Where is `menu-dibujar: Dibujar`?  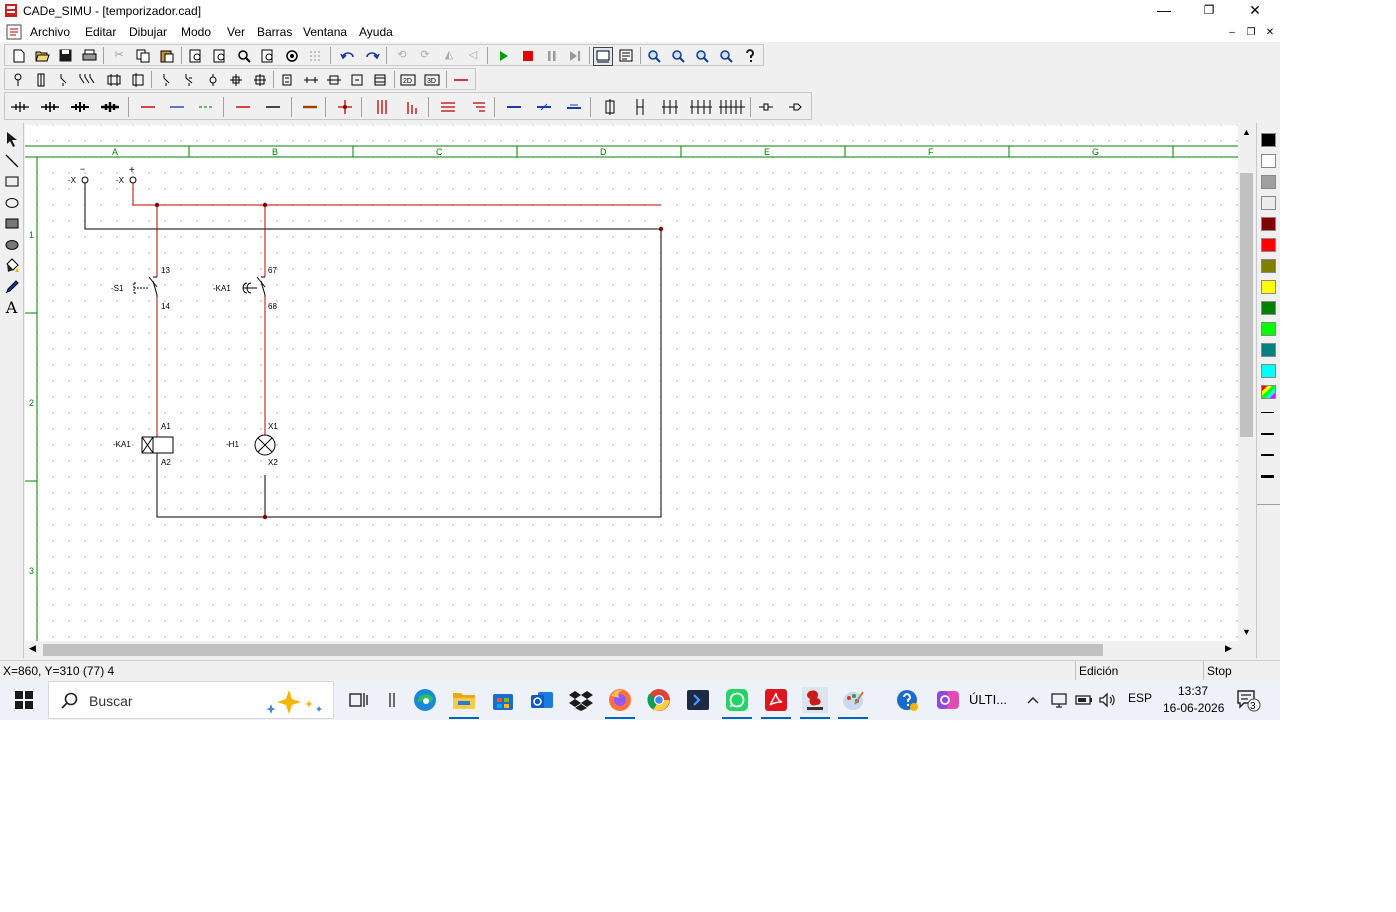
menu-dibujar: Dibujar is located at coordinates (148, 32).